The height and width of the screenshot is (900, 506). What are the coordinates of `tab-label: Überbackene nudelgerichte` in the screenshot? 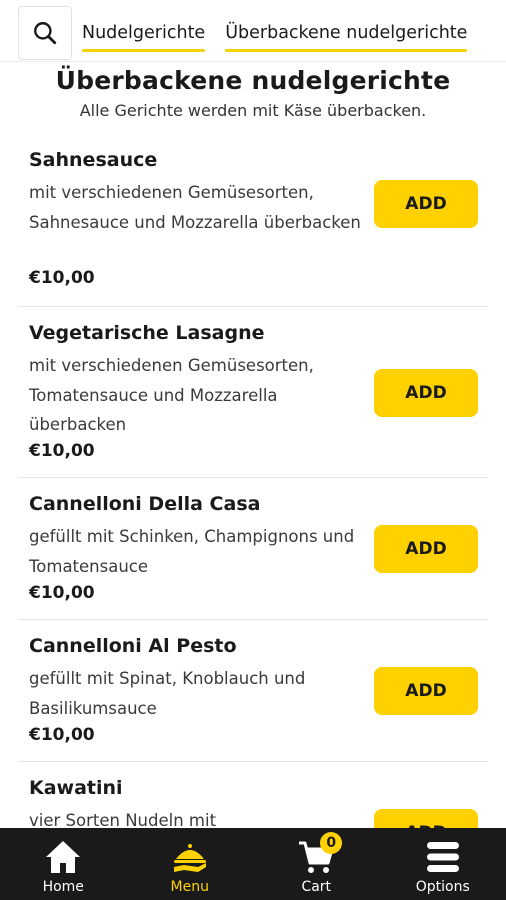 It's located at (346, 33).